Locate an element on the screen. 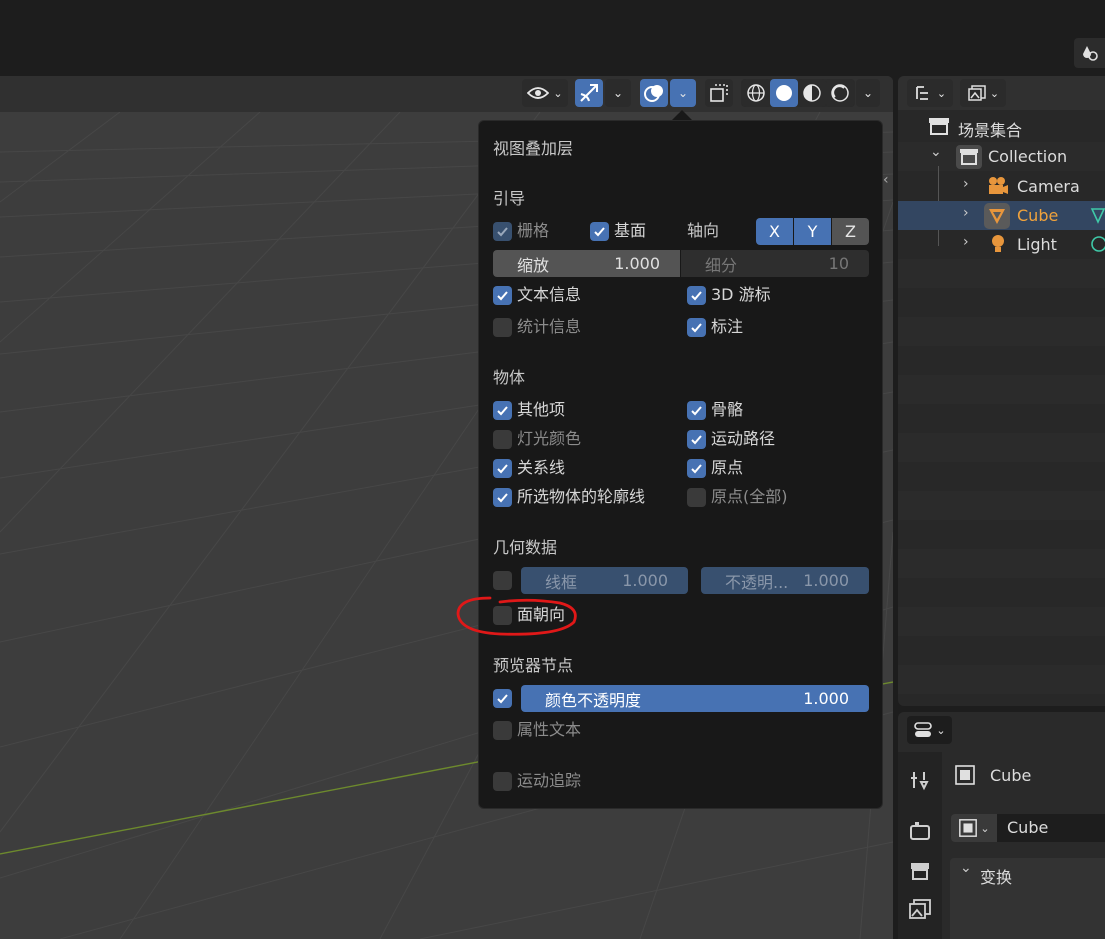  relationship-lines-checkbox is located at coordinates (502, 468).